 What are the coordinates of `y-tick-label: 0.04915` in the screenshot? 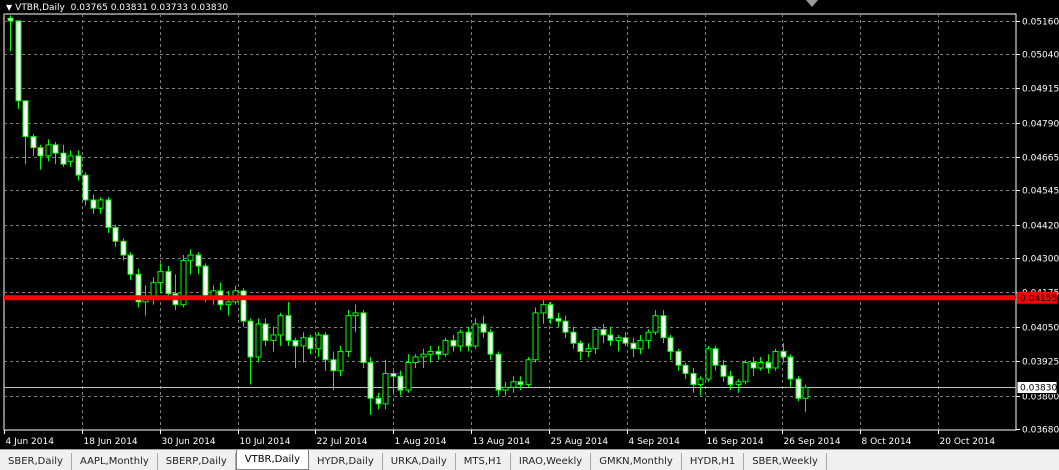 It's located at (1040, 90).